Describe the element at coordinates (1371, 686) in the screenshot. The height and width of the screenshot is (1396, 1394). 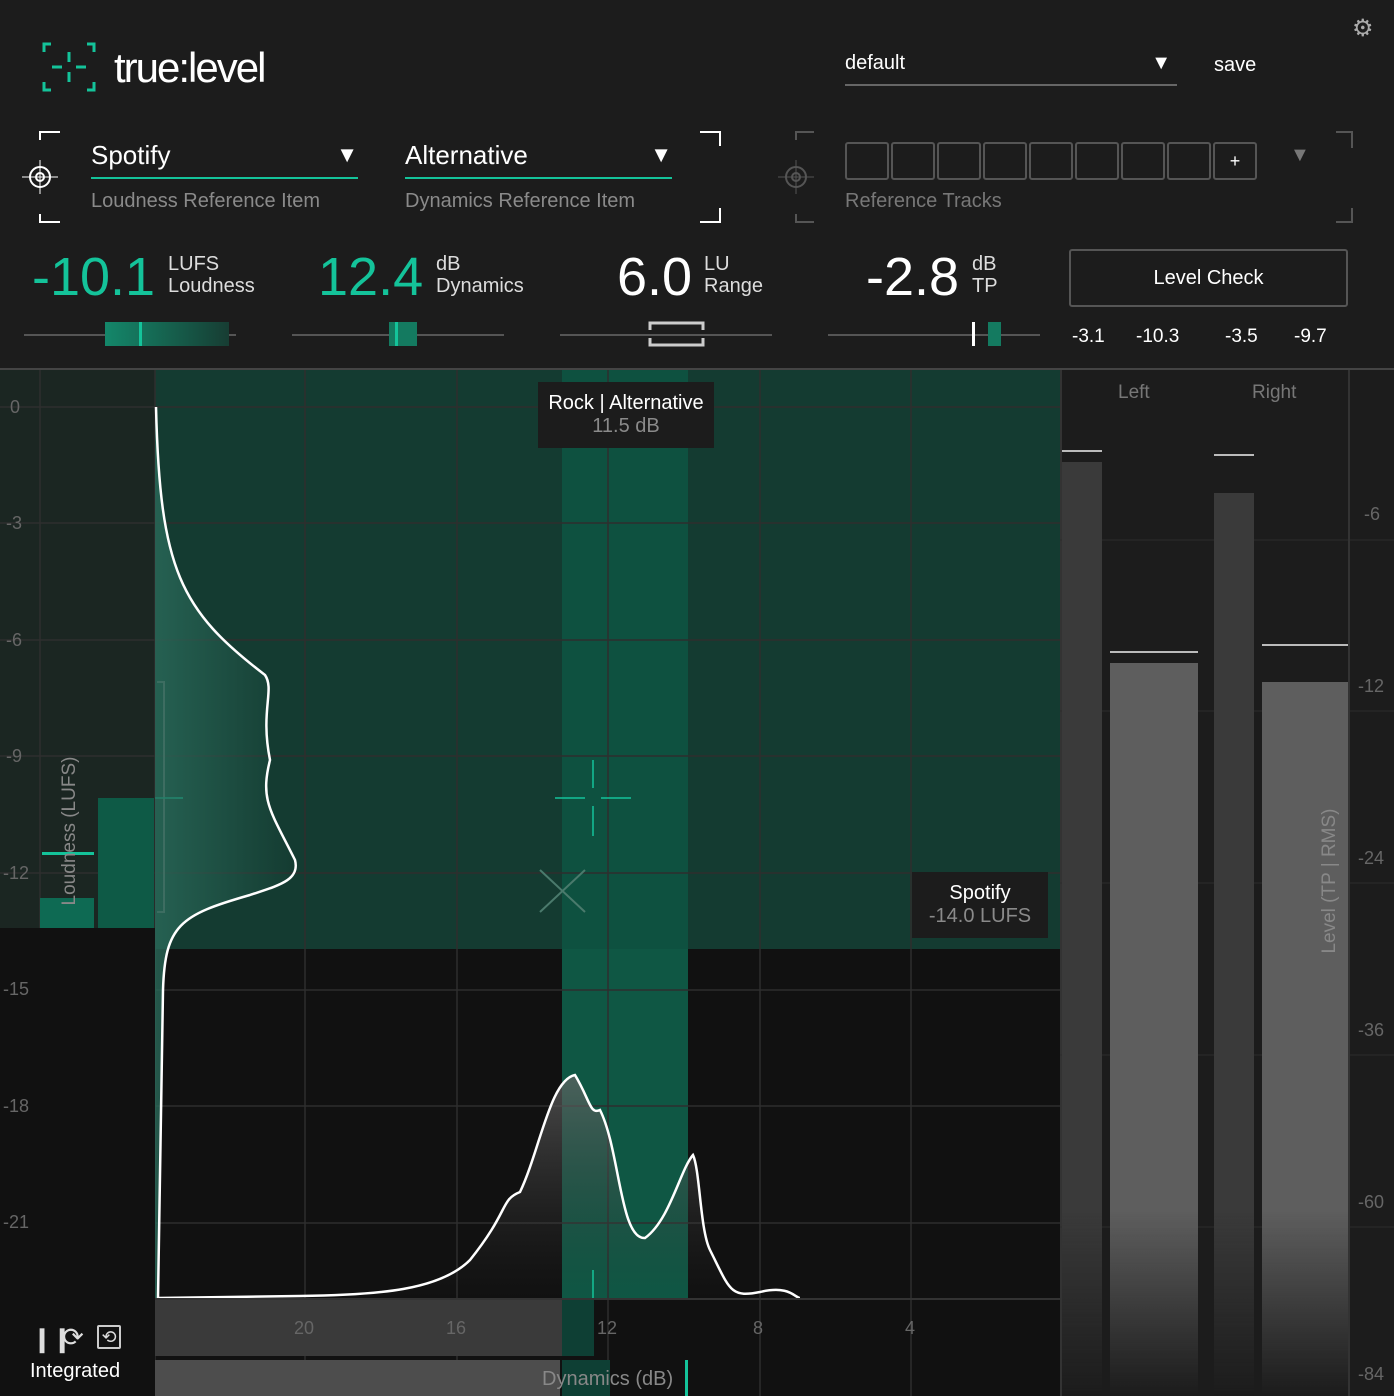
I see `meter-tick: -12` at that location.